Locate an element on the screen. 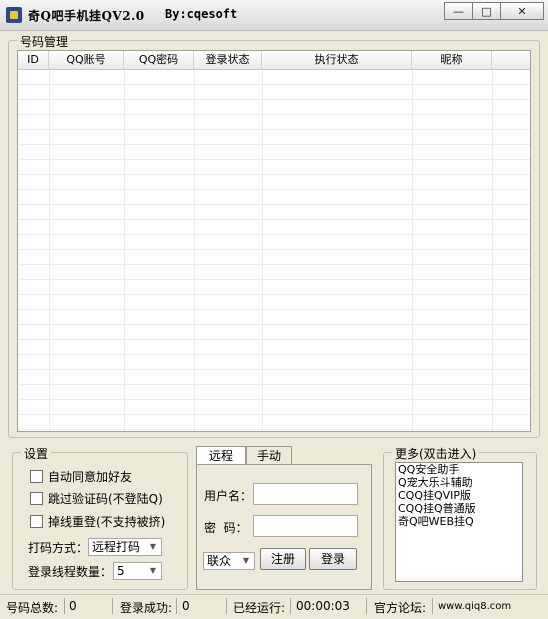 This screenshot has height=619, width=548. success-value: 0 is located at coordinates (186, 606).